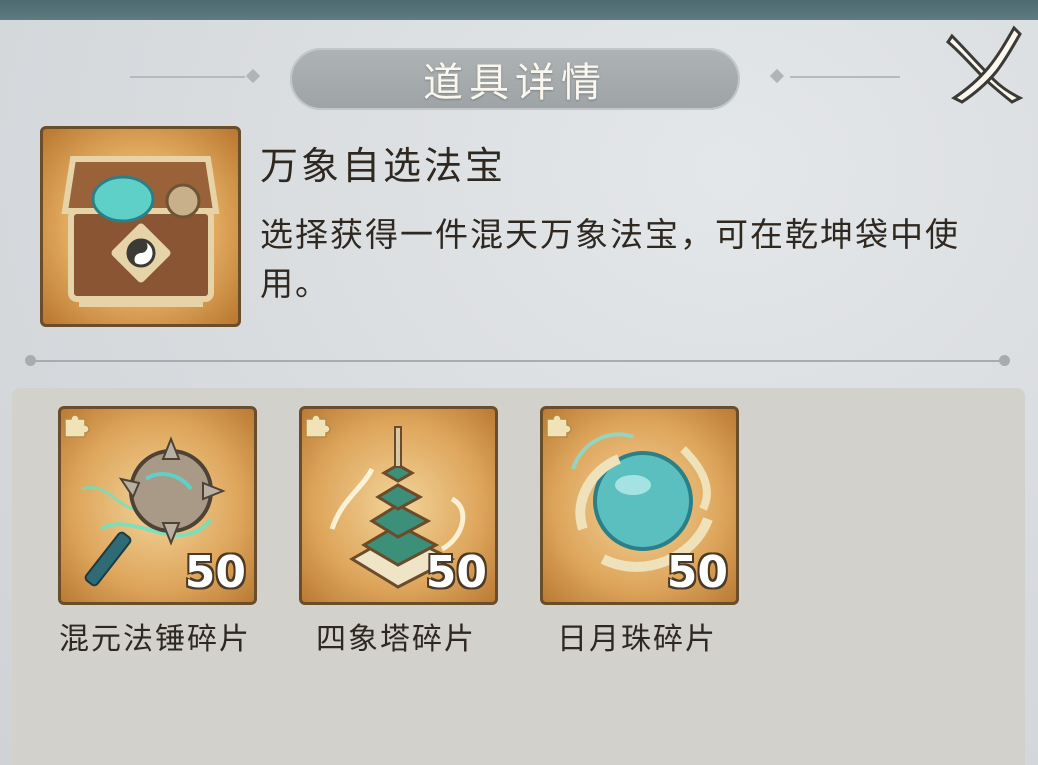 This screenshot has height=765, width=1038. What do you see at coordinates (637, 639) in the screenshot?
I see `choice-label-3: 日月珠碎片` at bounding box center [637, 639].